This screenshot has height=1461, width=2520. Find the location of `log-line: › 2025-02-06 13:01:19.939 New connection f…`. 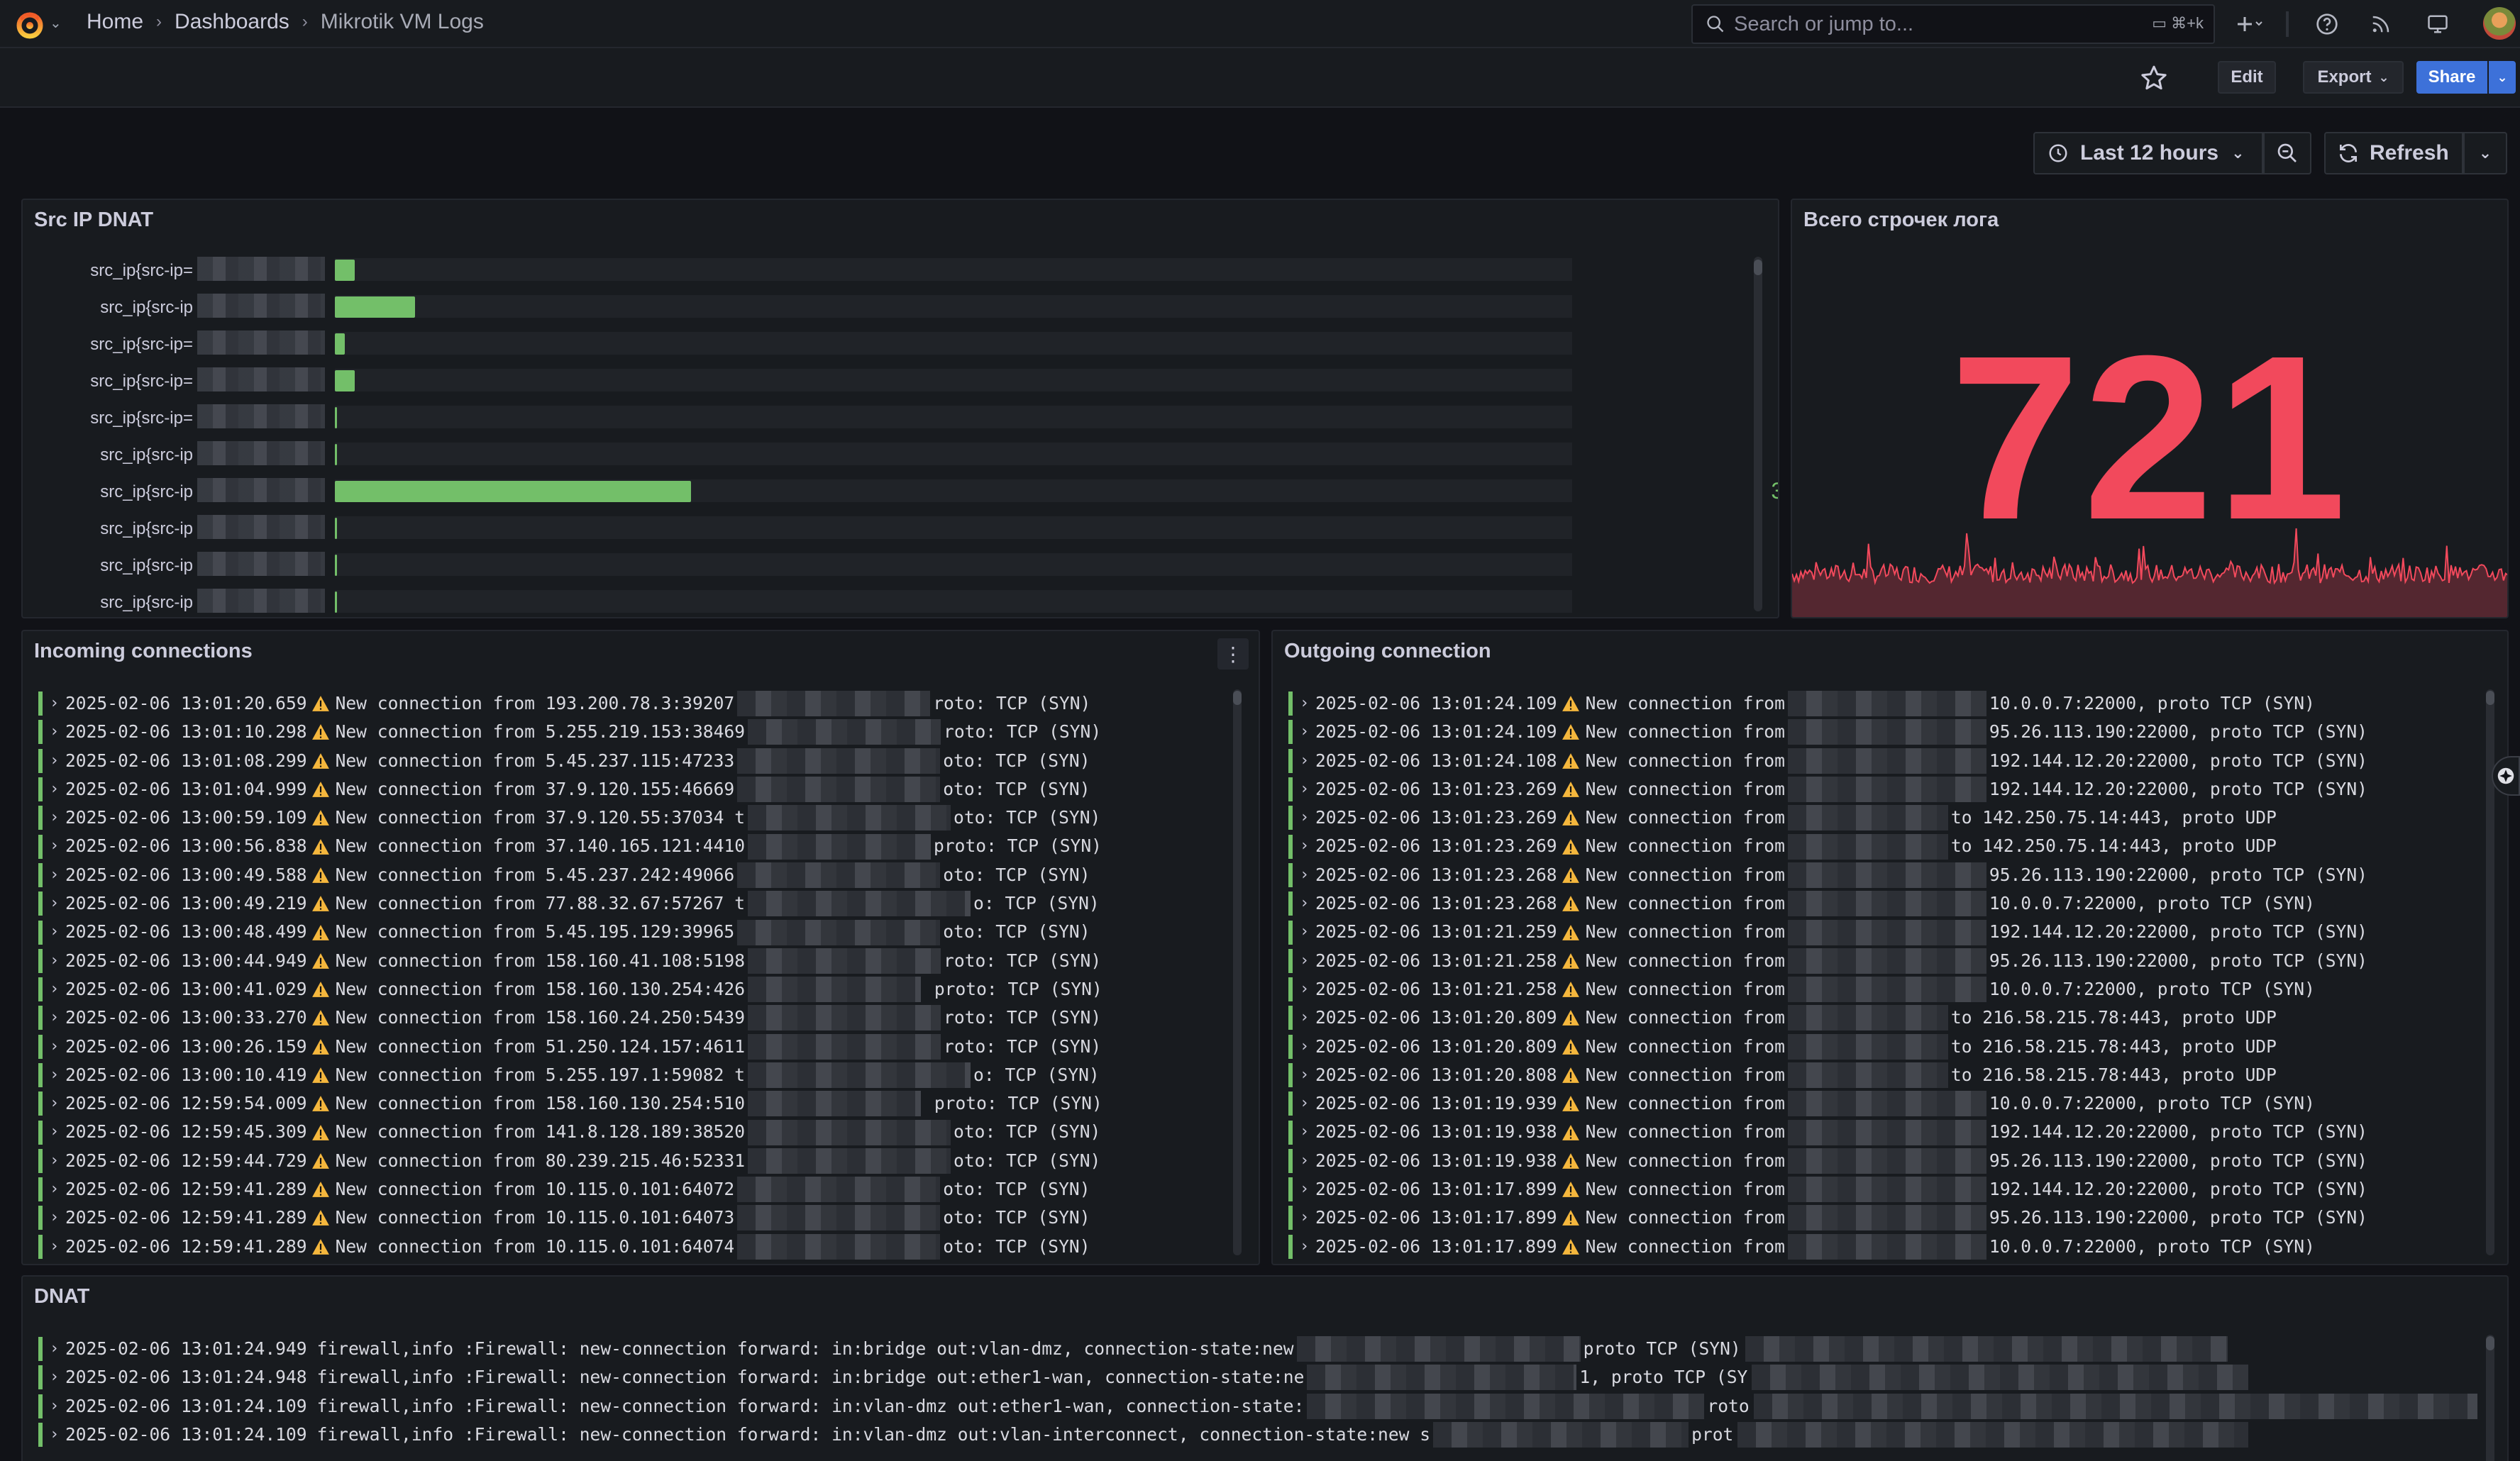

log-line: › 2025-02-06 13:01:19.939 New connection f… is located at coordinates (1827, 1103).